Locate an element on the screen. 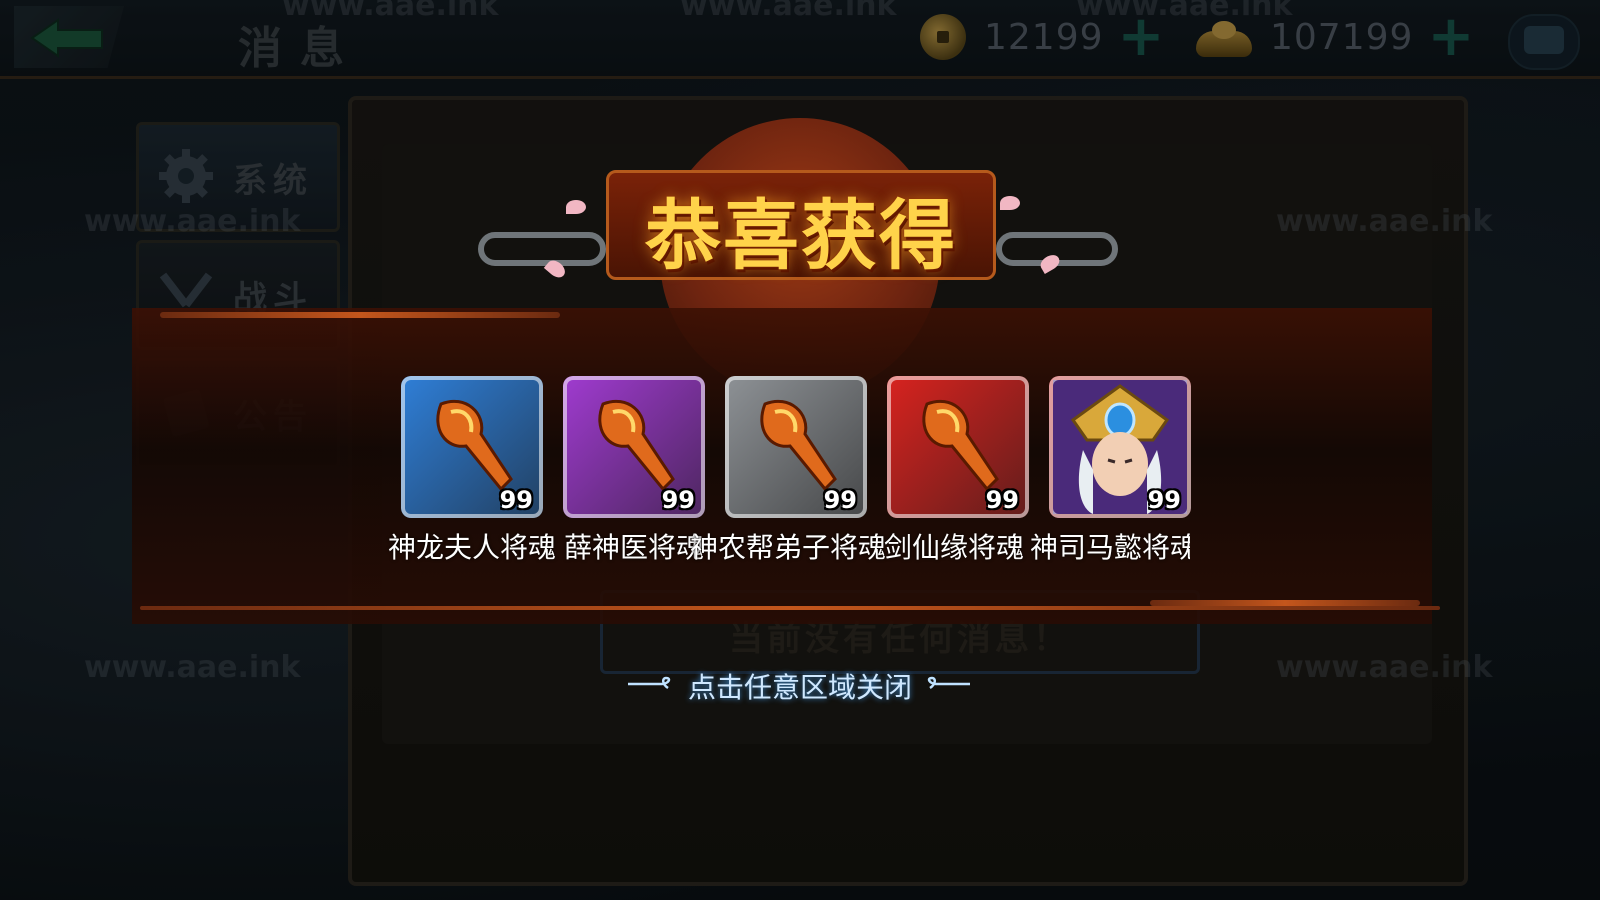  item-name: 剑仙缘将魂 is located at coordinates (954, 547).